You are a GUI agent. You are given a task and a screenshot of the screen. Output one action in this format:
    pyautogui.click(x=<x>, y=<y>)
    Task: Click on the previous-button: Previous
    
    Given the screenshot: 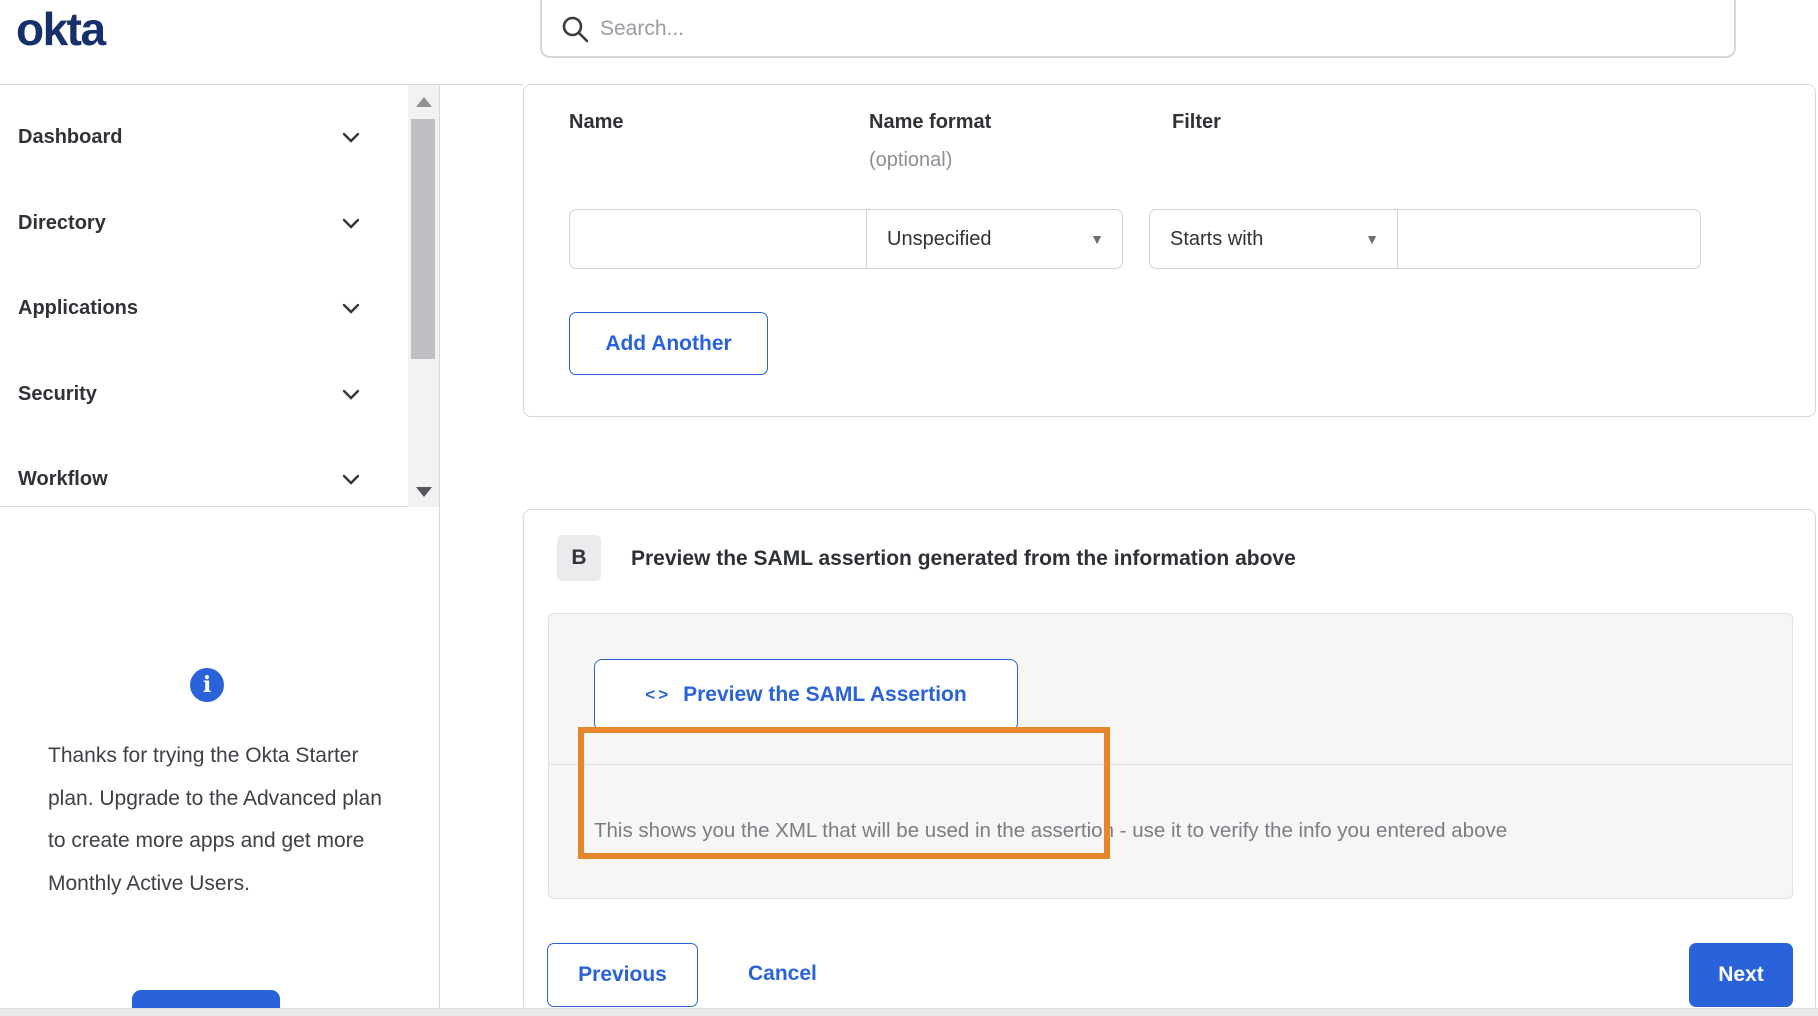 What is the action you would take?
    pyautogui.click(x=622, y=975)
    